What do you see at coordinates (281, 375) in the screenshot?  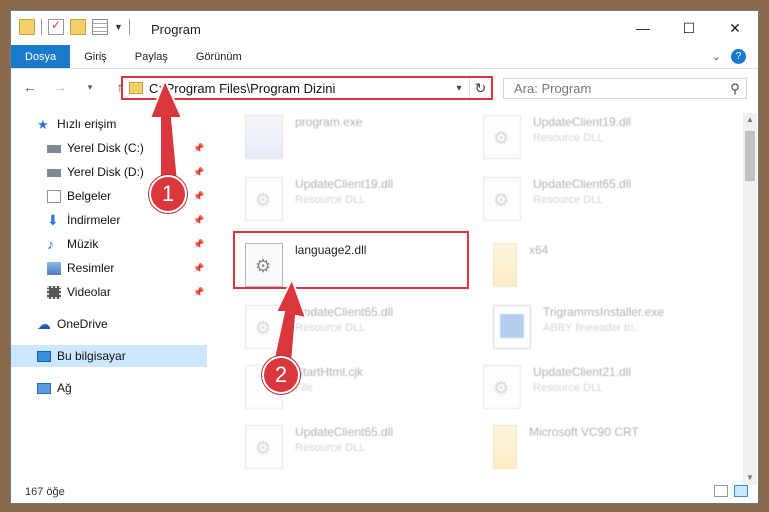 I see `step-2-badge: 2` at bounding box center [281, 375].